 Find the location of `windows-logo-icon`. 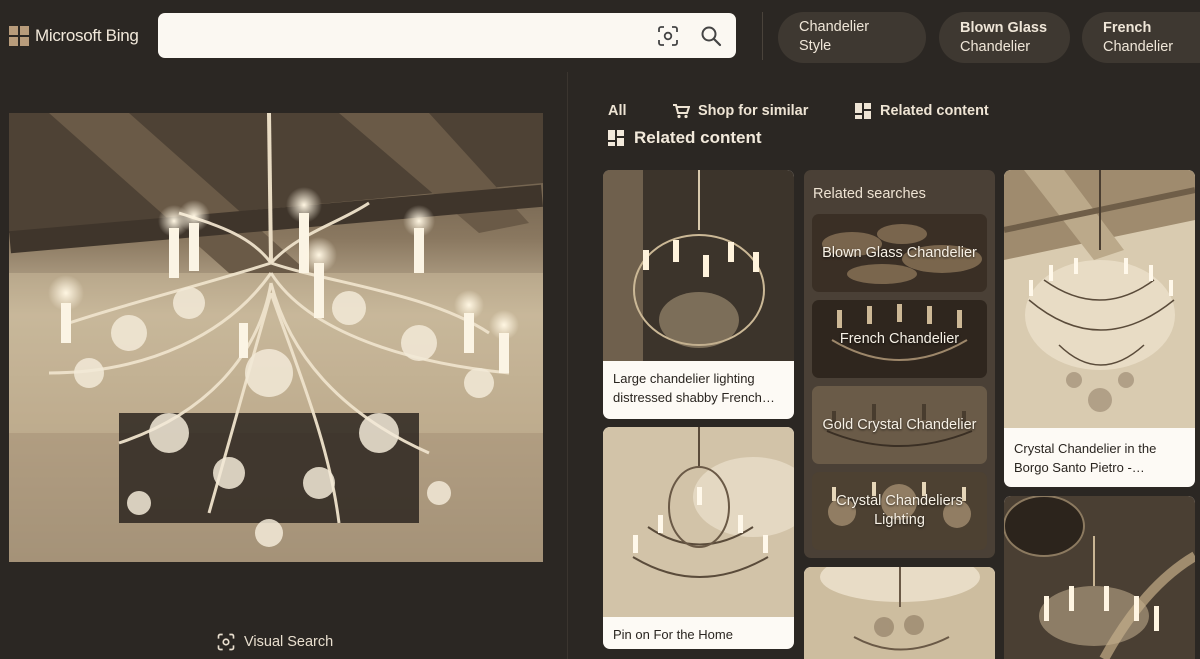

windows-logo-icon is located at coordinates (19, 36).